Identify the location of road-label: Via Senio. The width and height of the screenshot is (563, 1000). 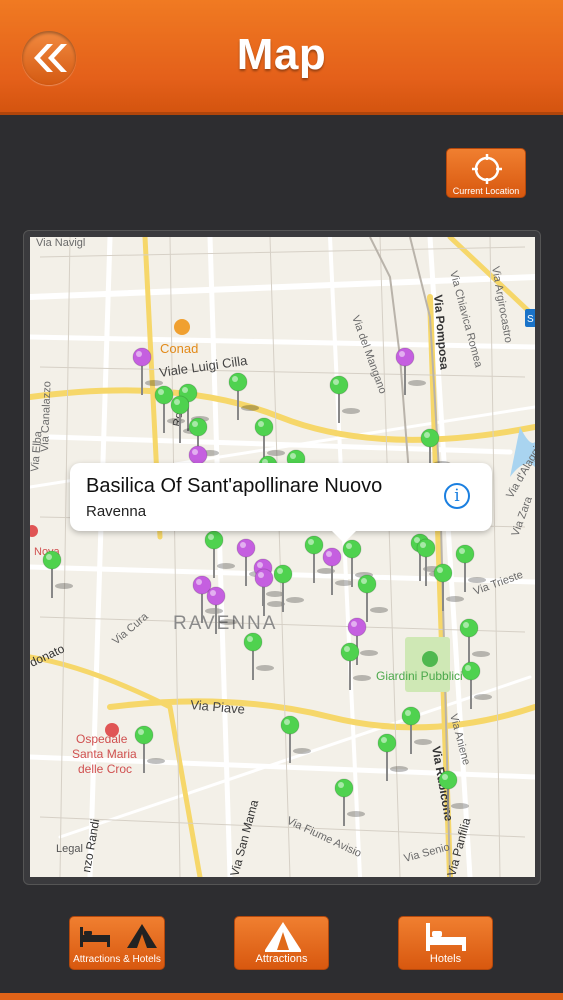
(427, 853).